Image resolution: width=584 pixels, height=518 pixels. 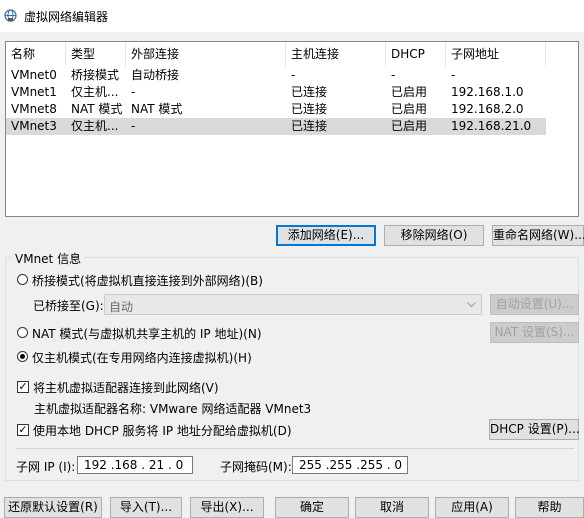 What do you see at coordinates (276, 126) in the screenshot?
I see `table-row-selected: VMnet3 仅主机... - 已连接 已启用 192.168.21.0` at bounding box center [276, 126].